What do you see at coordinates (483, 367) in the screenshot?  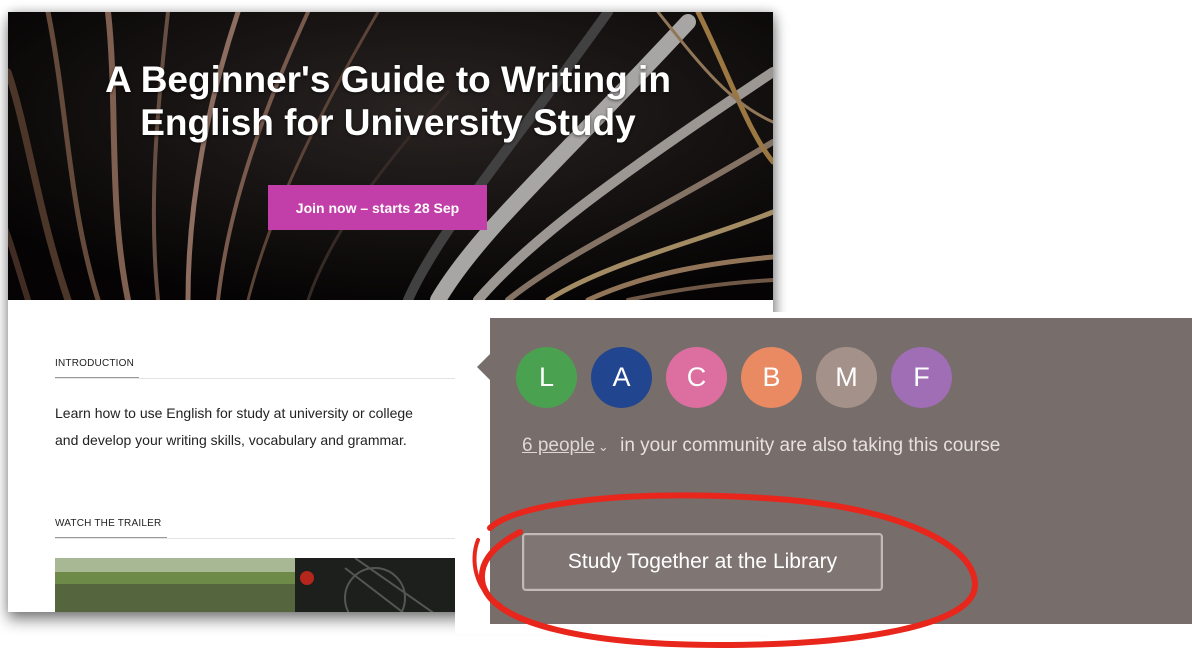 I see `popover-pointer` at bounding box center [483, 367].